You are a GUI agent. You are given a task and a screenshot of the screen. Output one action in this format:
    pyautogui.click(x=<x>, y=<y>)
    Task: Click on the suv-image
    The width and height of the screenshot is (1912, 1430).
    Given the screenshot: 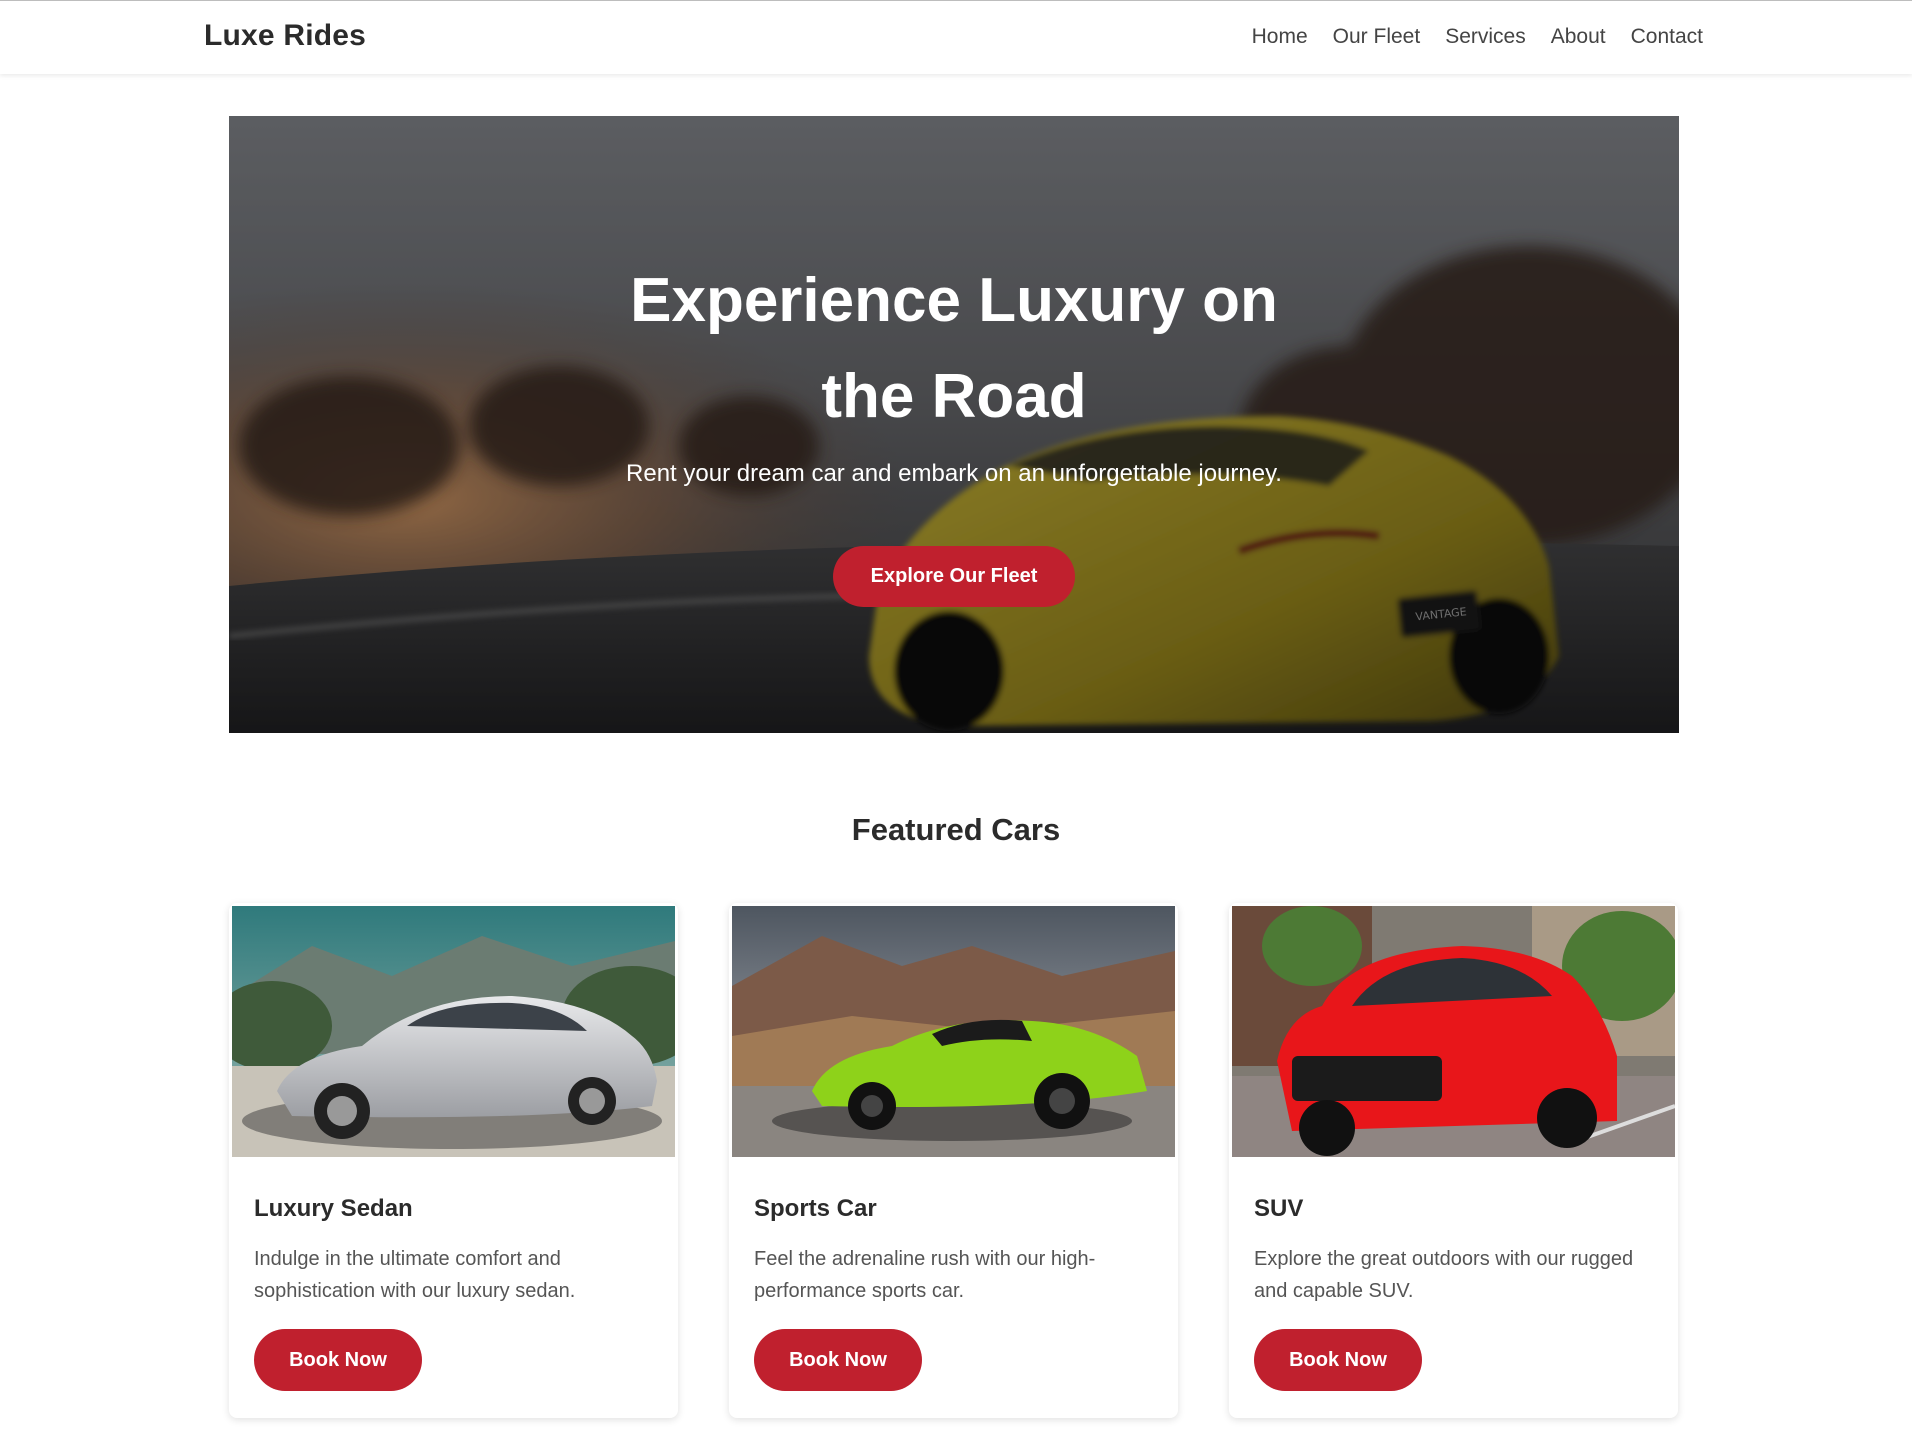 What is the action you would take?
    pyautogui.click(x=1453, y=1031)
    